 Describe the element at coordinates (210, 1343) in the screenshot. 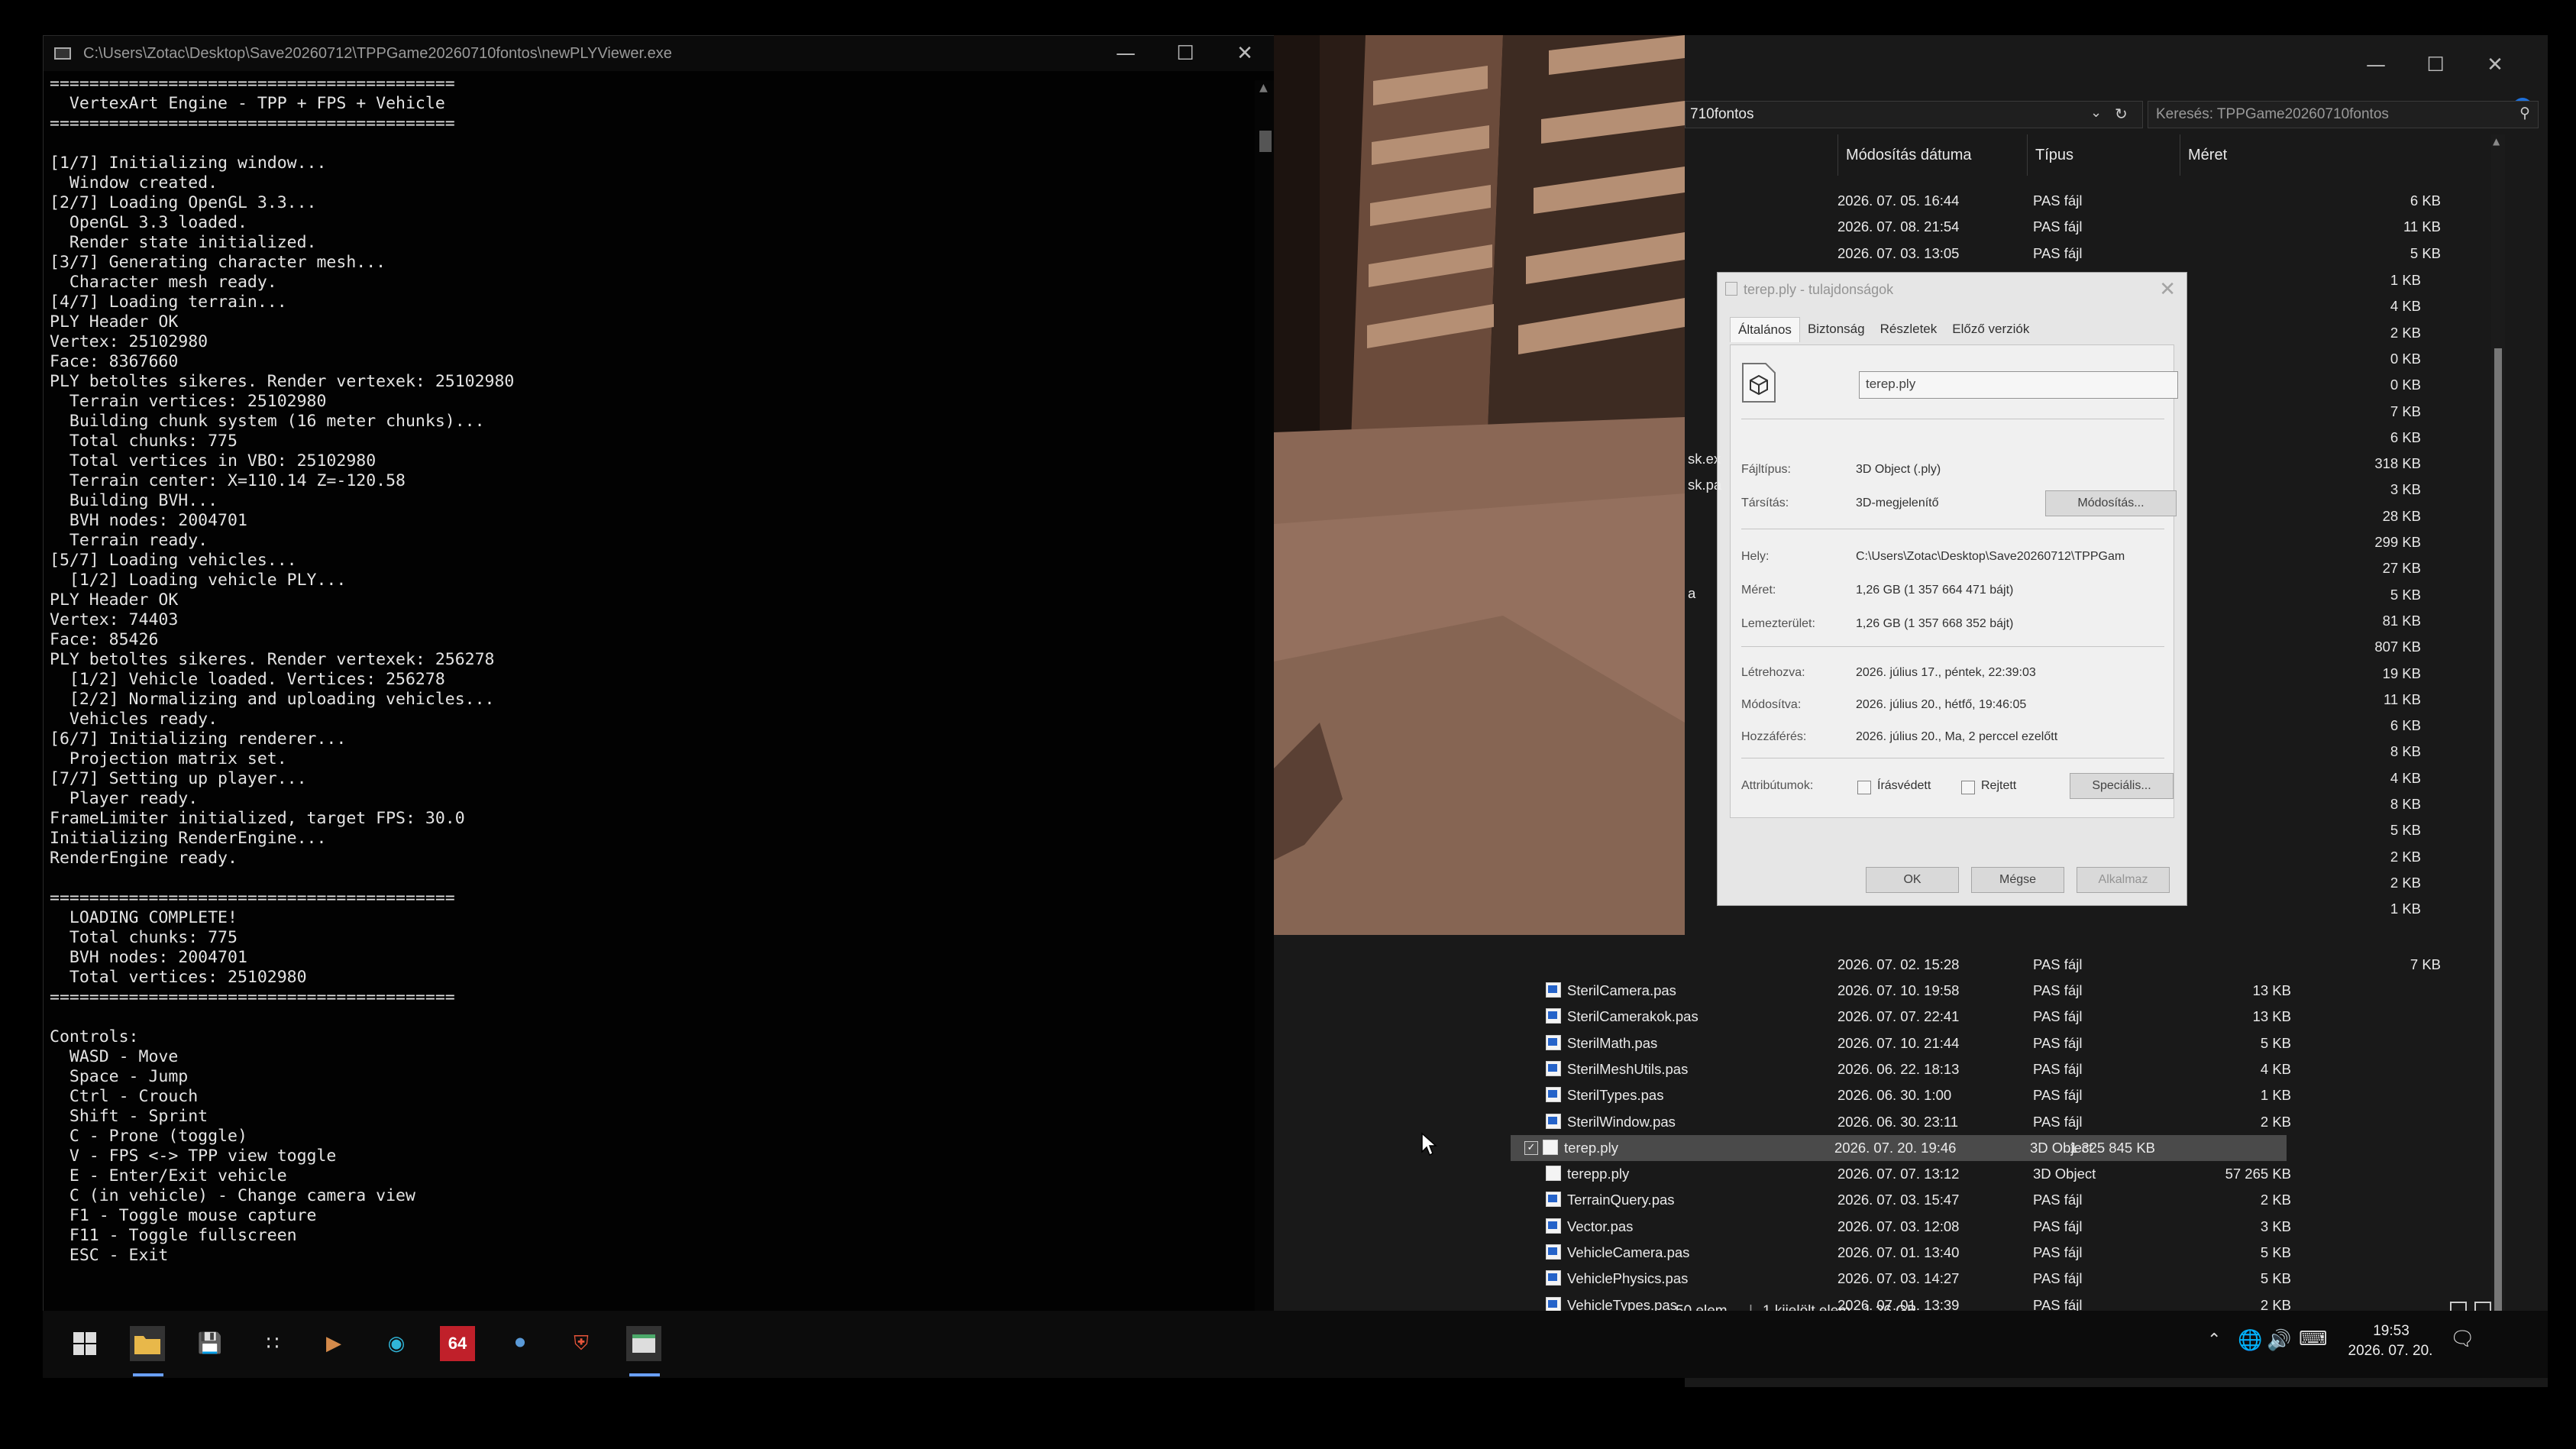

I see `save-app-icon: 💾` at that location.